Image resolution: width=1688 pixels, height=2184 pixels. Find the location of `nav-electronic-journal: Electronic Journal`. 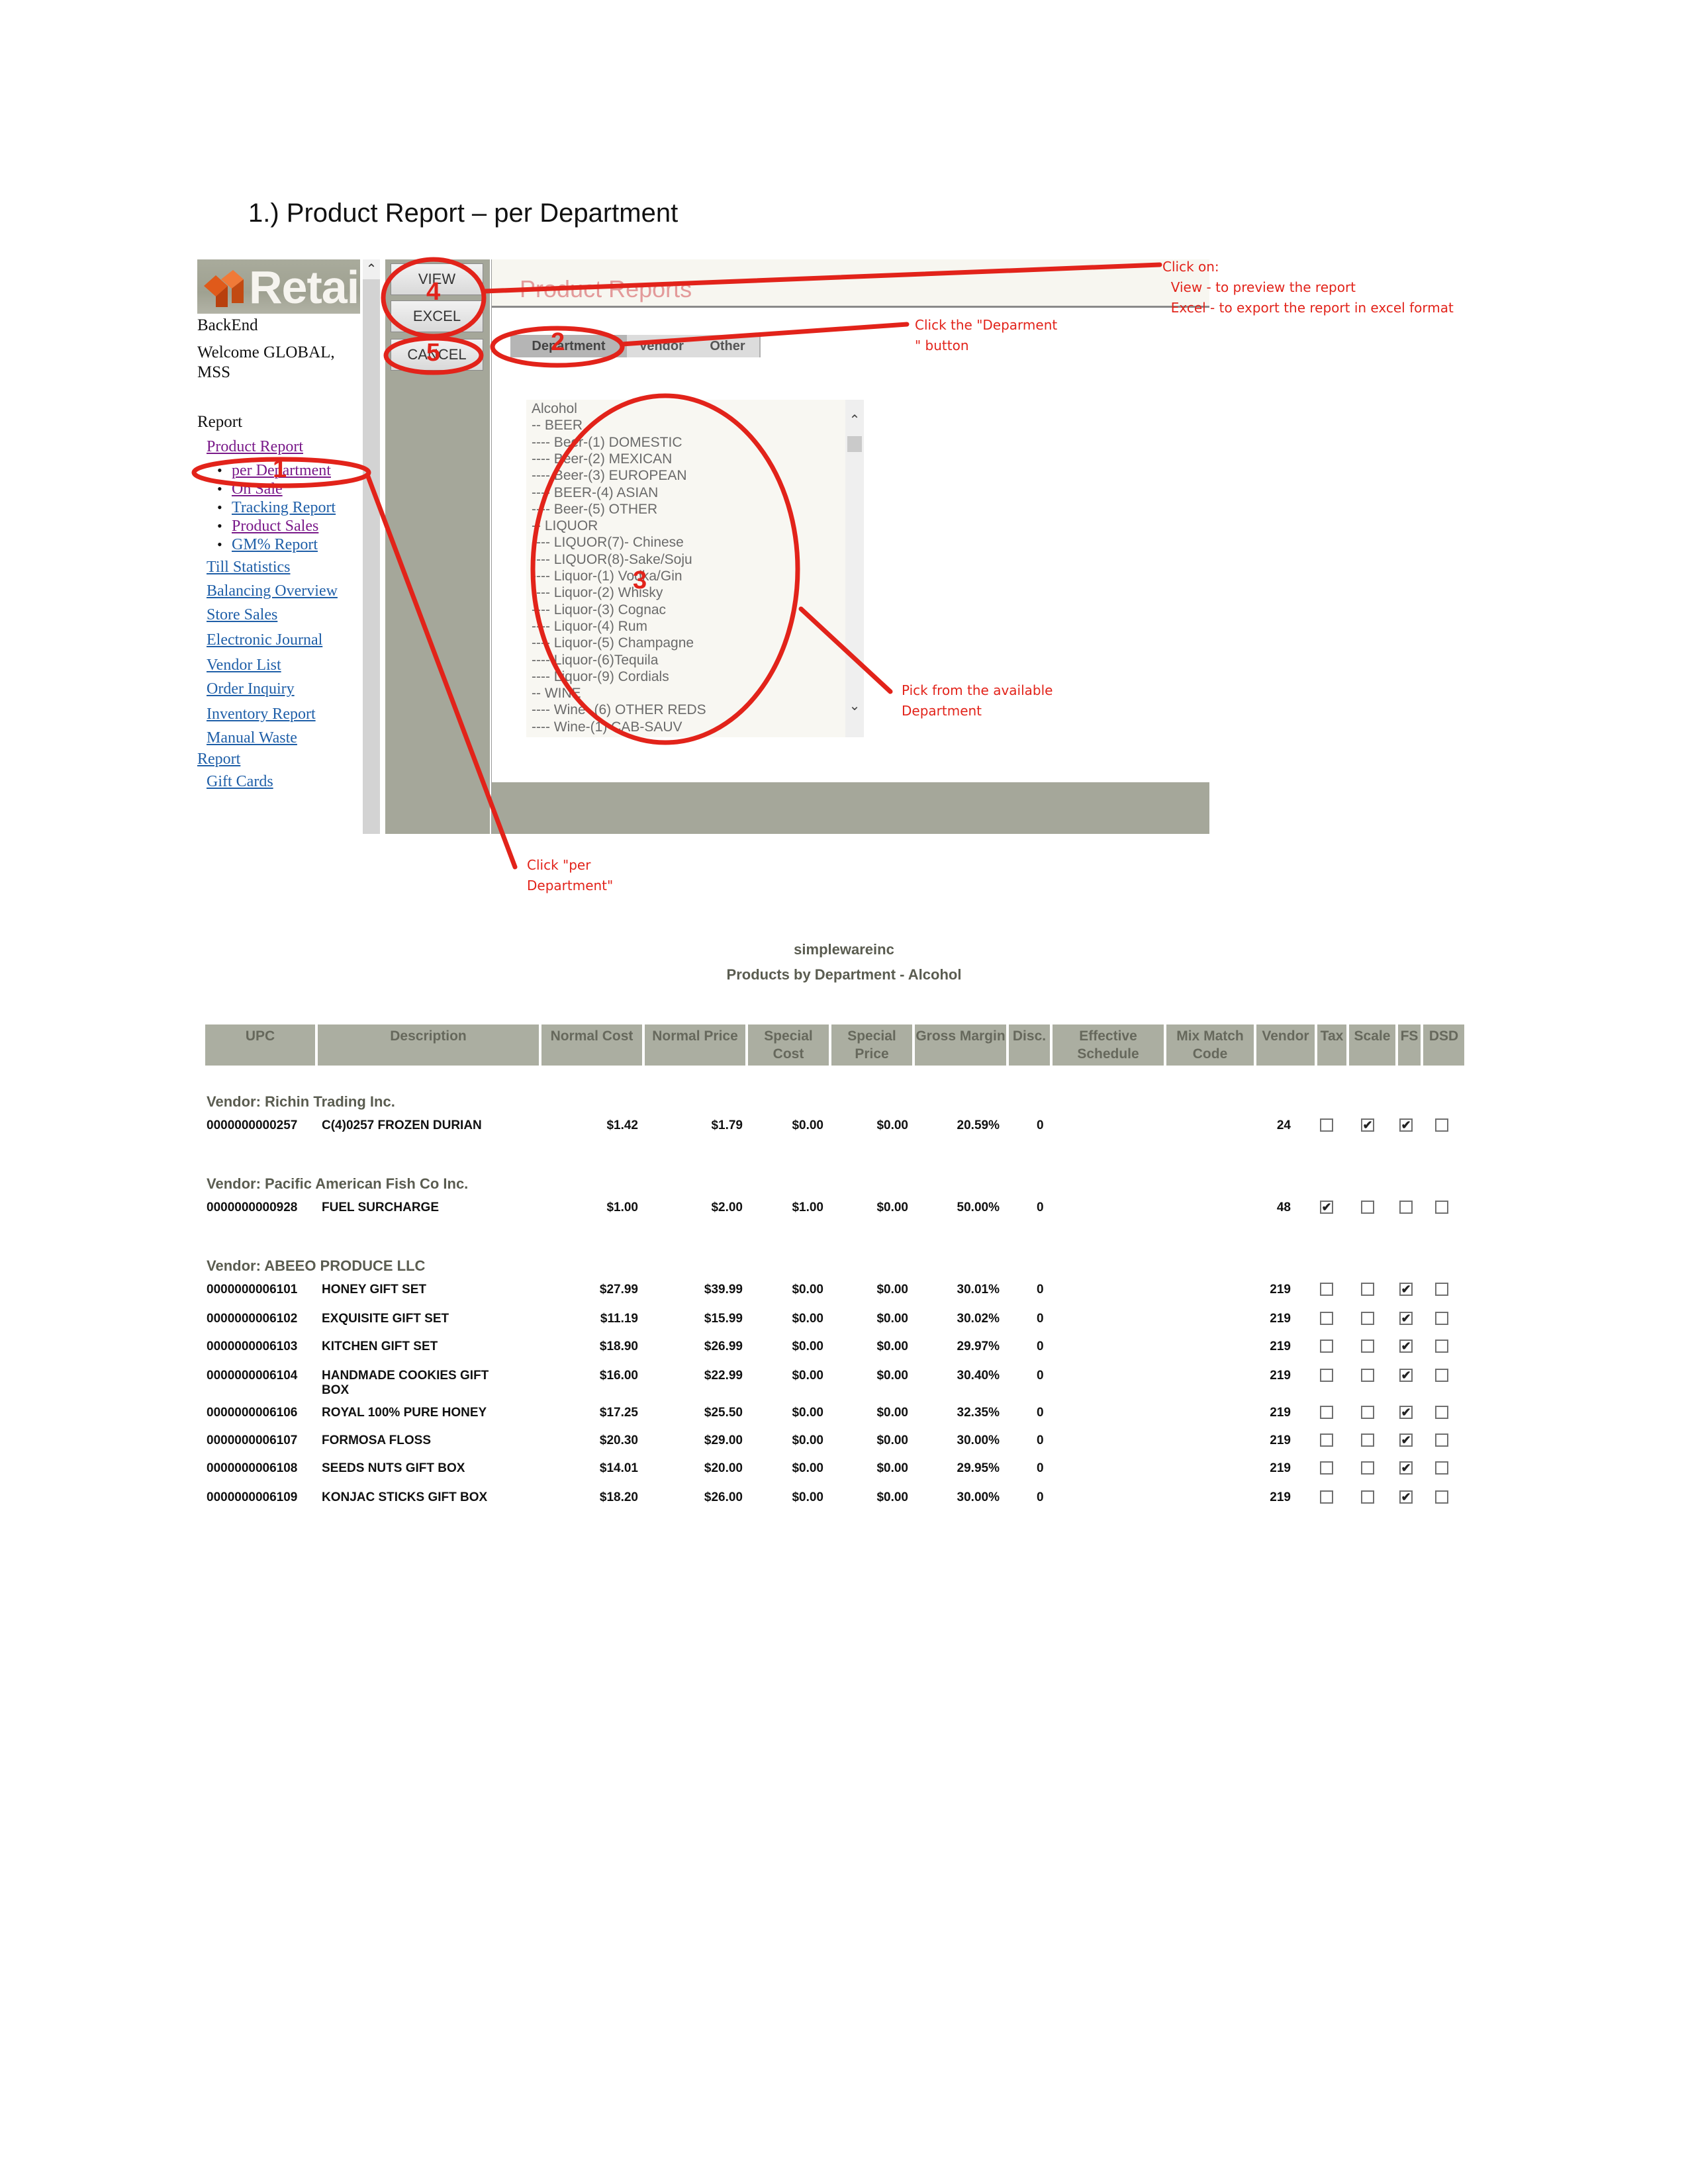

nav-electronic-journal: Electronic Journal is located at coordinates (264, 640).